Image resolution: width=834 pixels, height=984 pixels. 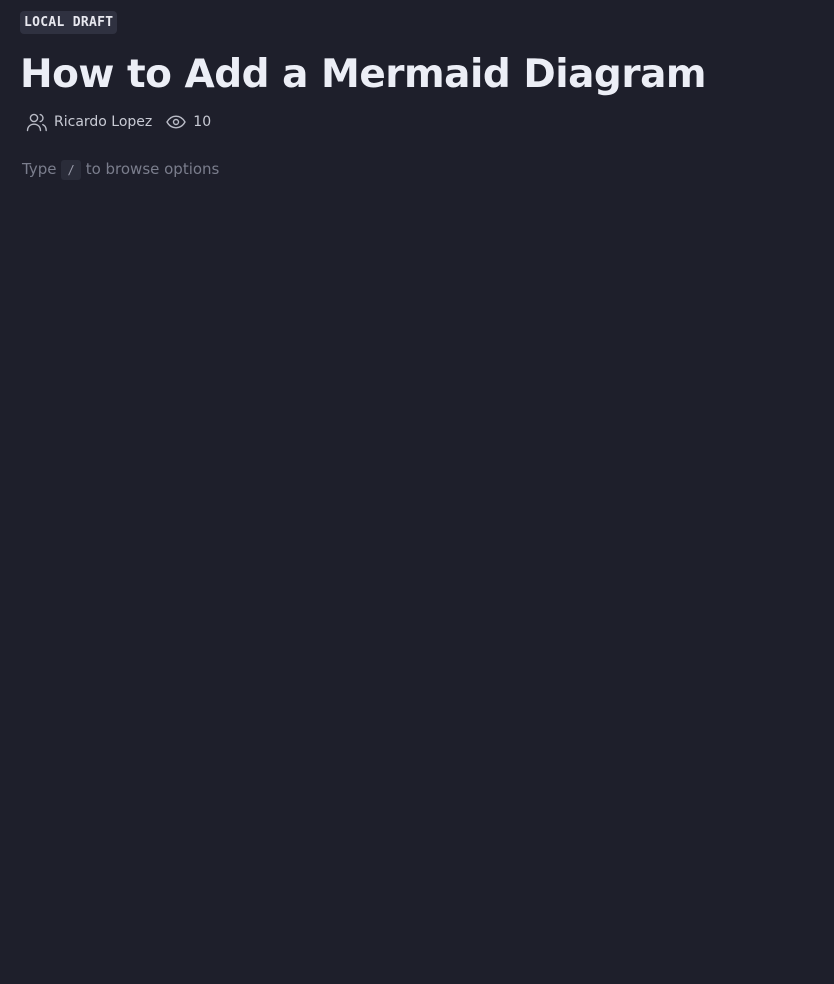 I want to click on status-badge: LOCAL DRAFT, so click(x=69, y=22).